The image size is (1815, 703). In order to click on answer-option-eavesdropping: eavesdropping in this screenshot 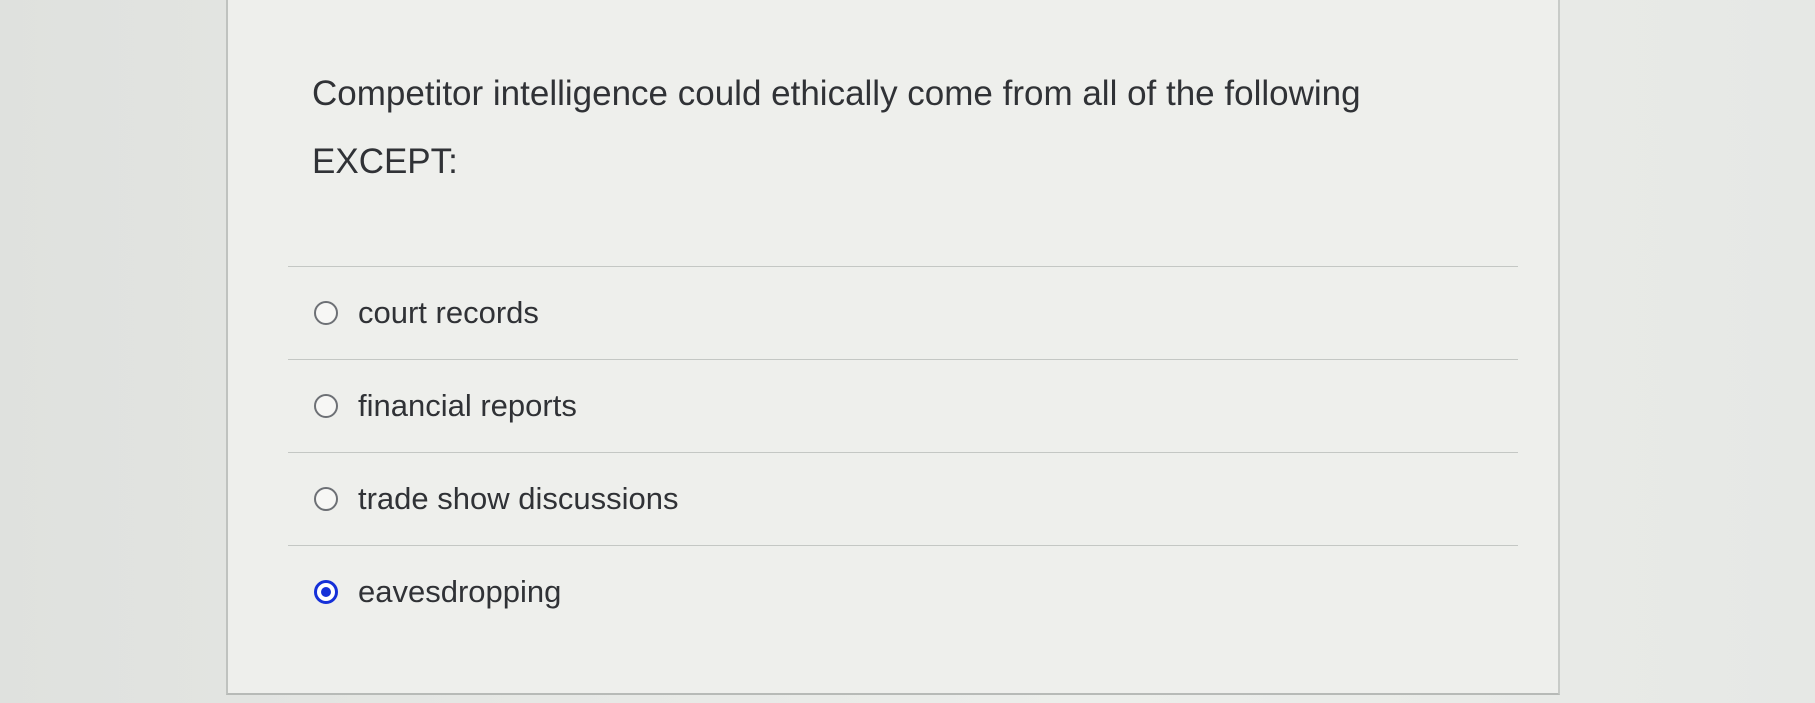, I will do `click(903, 591)`.